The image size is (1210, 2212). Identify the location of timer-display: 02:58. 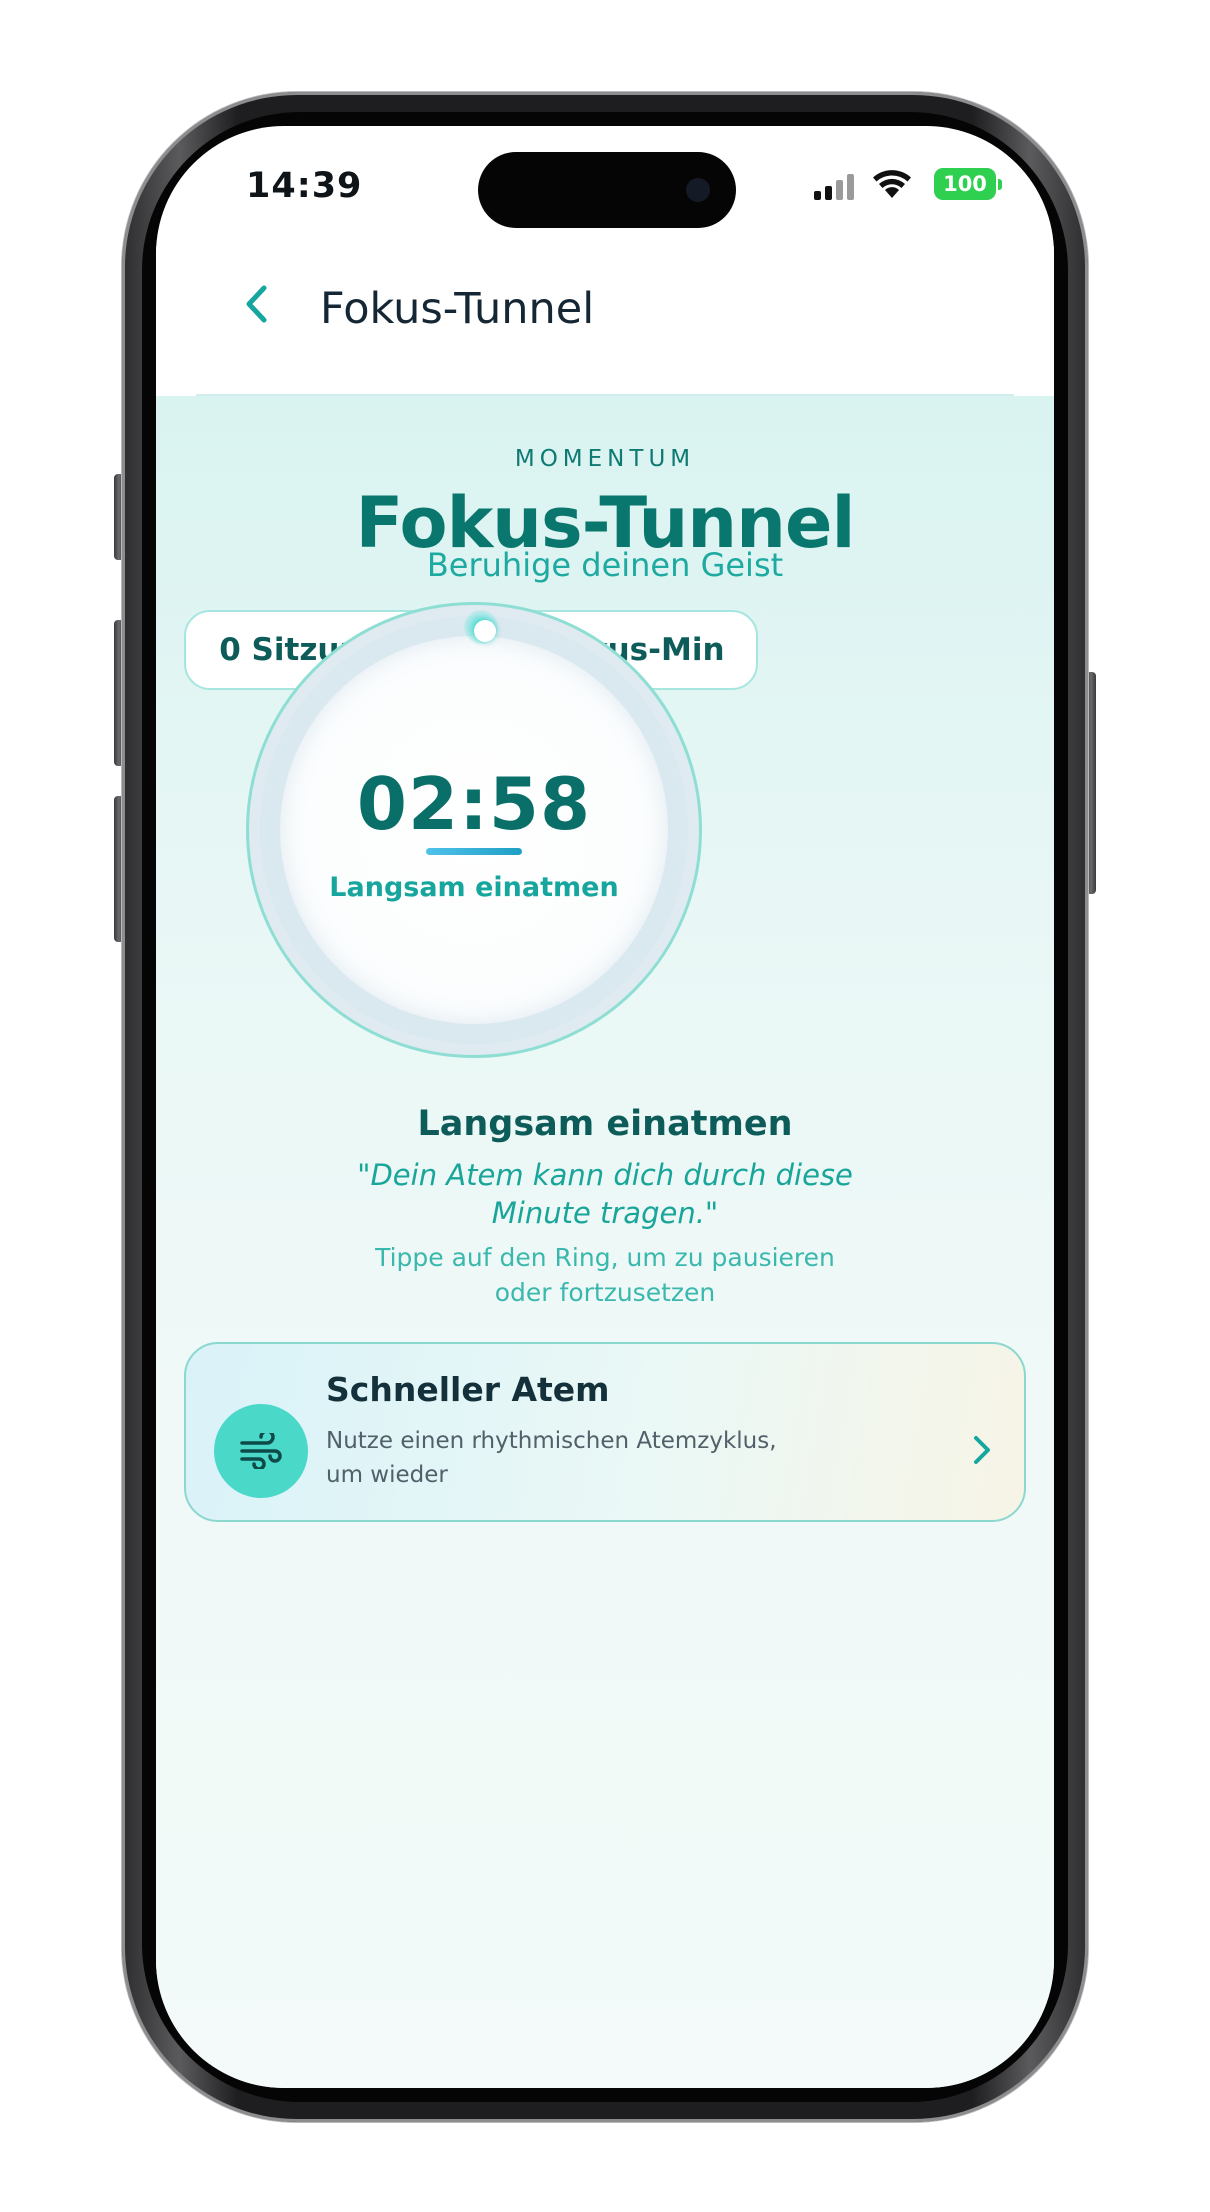
(474, 804).